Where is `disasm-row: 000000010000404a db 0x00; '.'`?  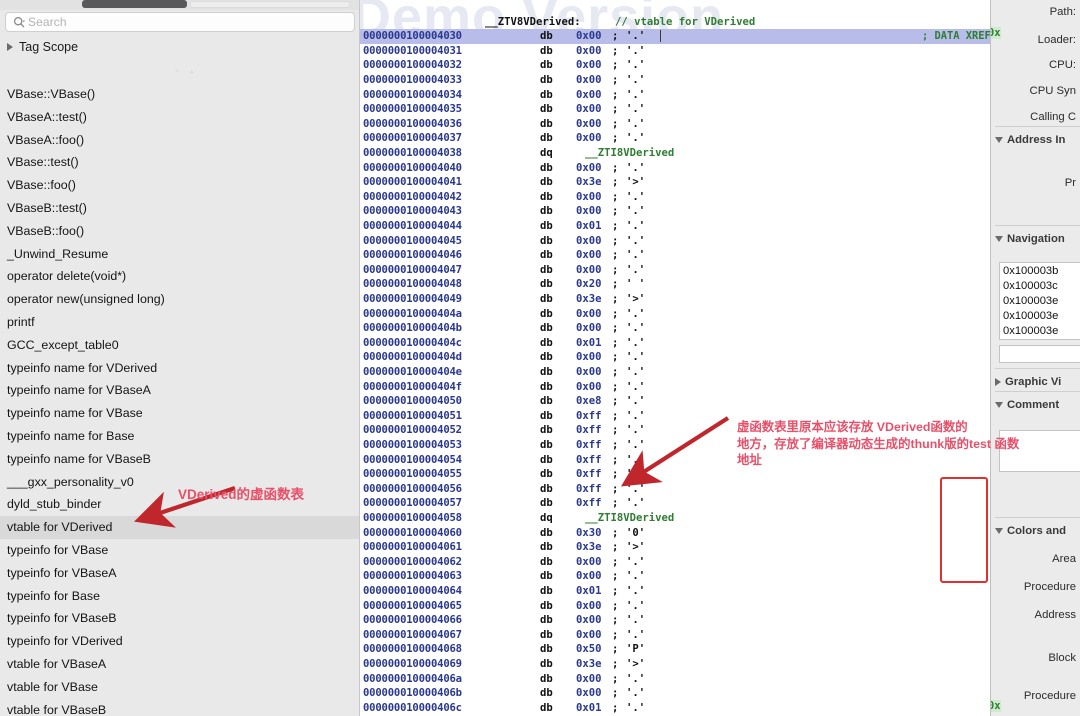
disasm-row: 000000010000404a db 0x00; '.' is located at coordinates (675, 314).